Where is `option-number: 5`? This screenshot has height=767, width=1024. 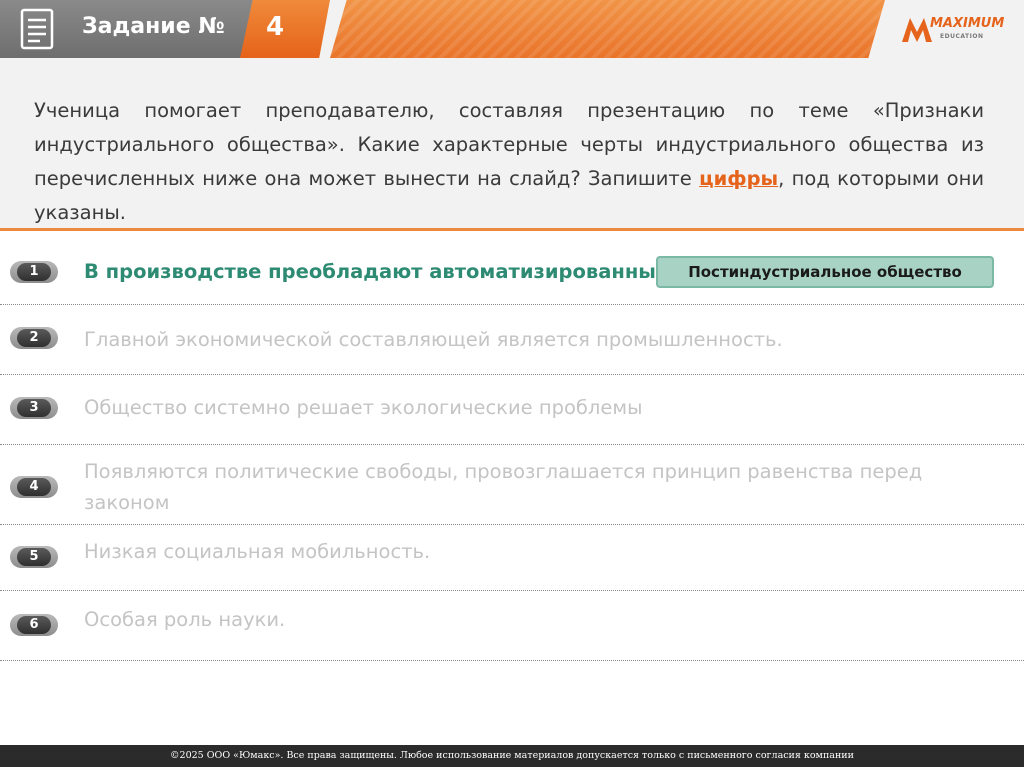 option-number: 5 is located at coordinates (34, 557).